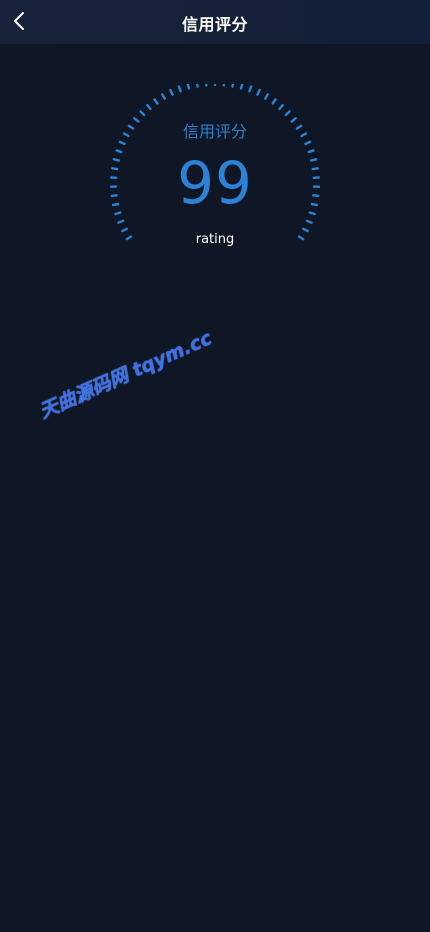  What do you see at coordinates (215, 183) in the screenshot?
I see `credit-score-value: 99` at bounding box center [215, 183].